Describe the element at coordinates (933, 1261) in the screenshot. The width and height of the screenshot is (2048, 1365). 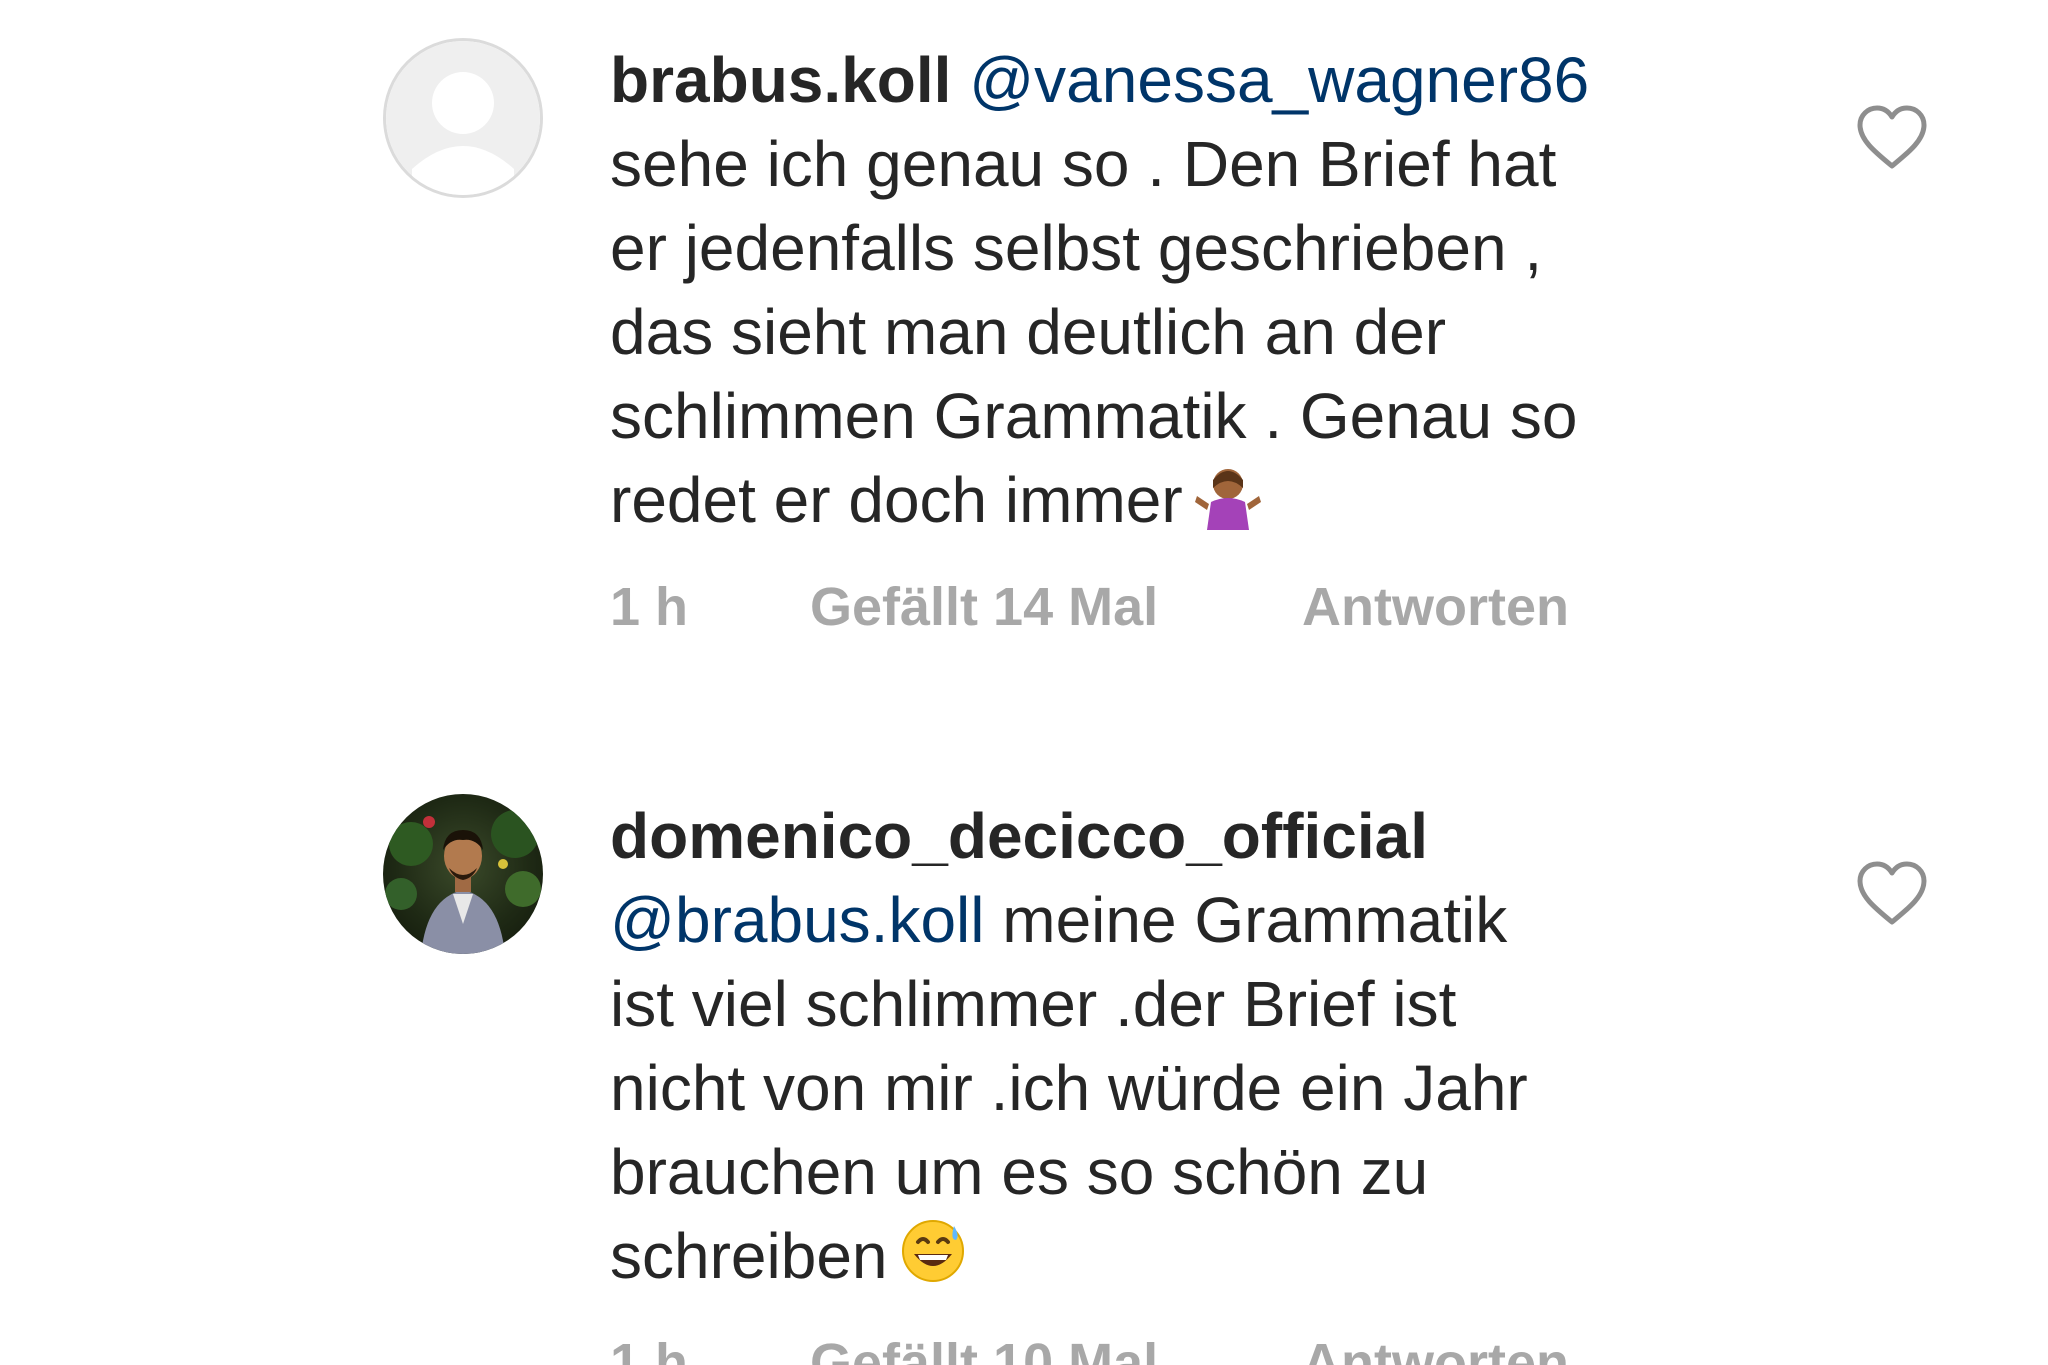
I see `grinning-sweat-emoji-icon` at that location.